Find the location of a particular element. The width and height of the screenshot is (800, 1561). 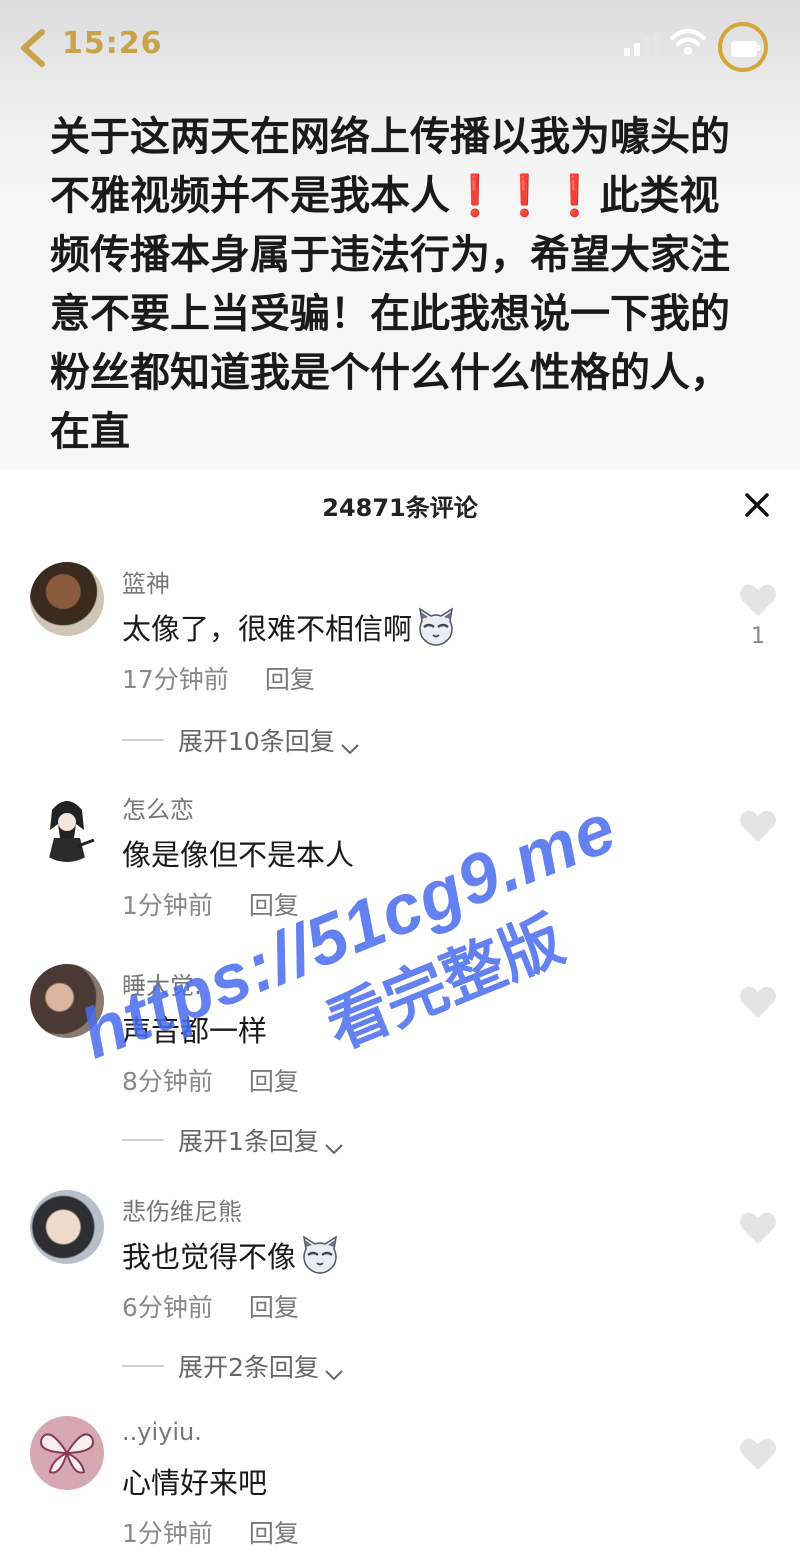

expand-replies-button: 展开2条回复 is located at coordinates (233, 1366).